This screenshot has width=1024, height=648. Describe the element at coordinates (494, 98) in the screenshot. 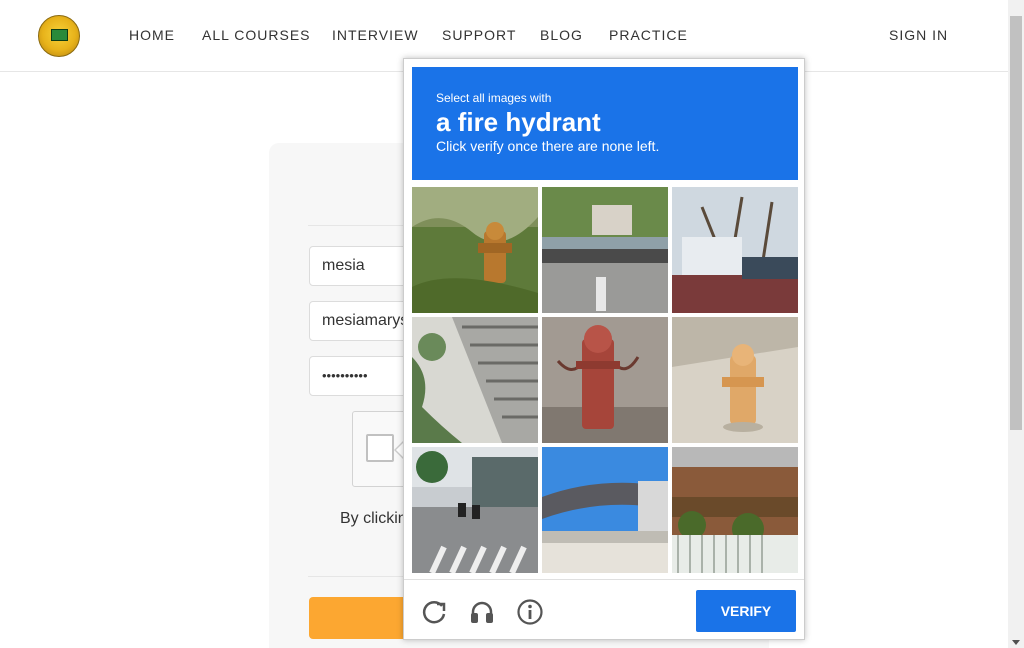

I see `prompt-line: Select all images with` at that location.